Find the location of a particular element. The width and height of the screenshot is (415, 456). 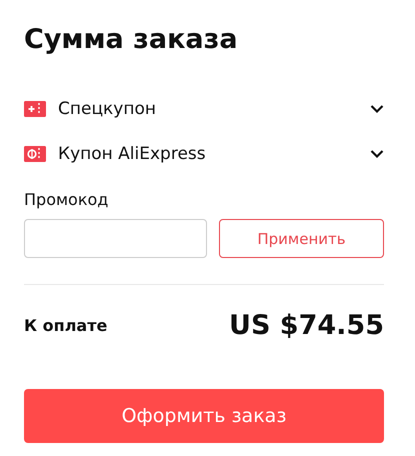

promo-field is located at coordinates (115, 238).